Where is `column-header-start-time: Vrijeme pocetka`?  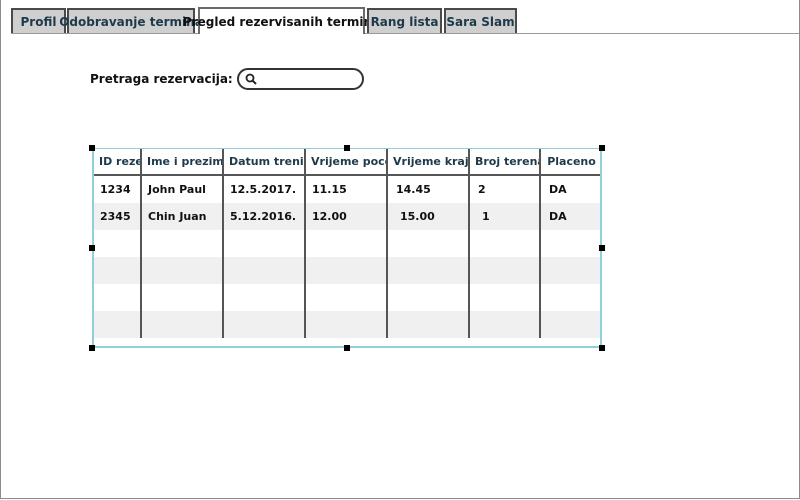 column-header-start-time: Vrijeme pocetka is located at coordinates (346, 162).